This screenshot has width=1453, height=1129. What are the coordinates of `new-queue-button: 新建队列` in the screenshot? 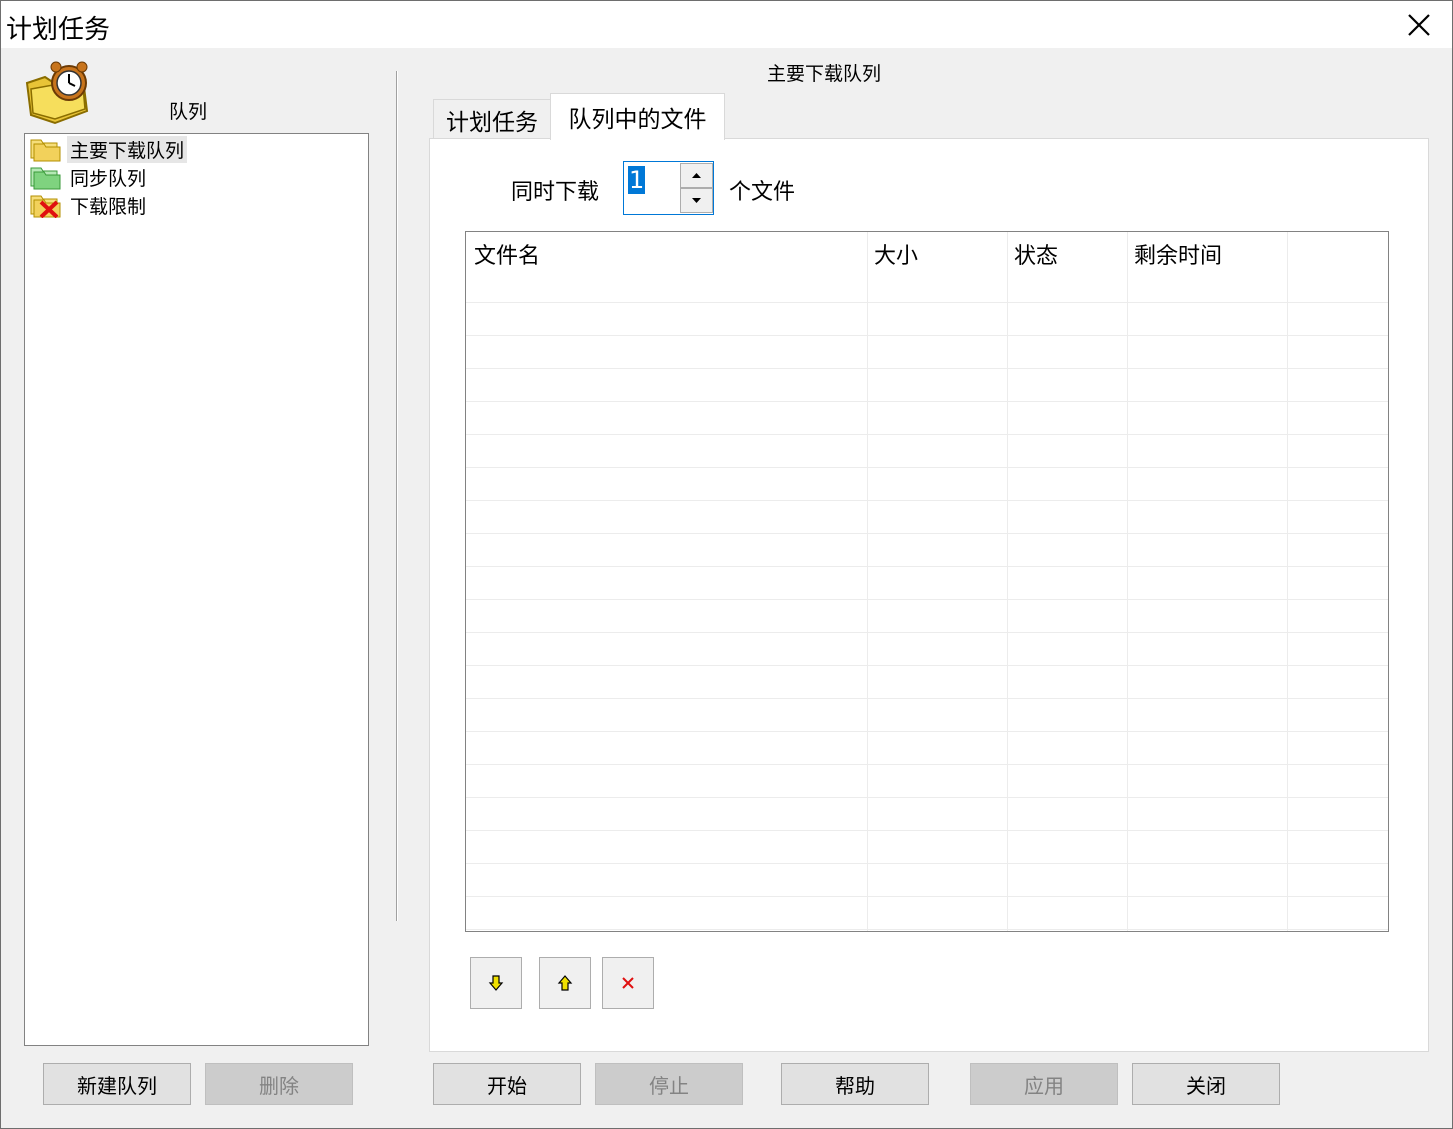 It's located at (117, 1084).